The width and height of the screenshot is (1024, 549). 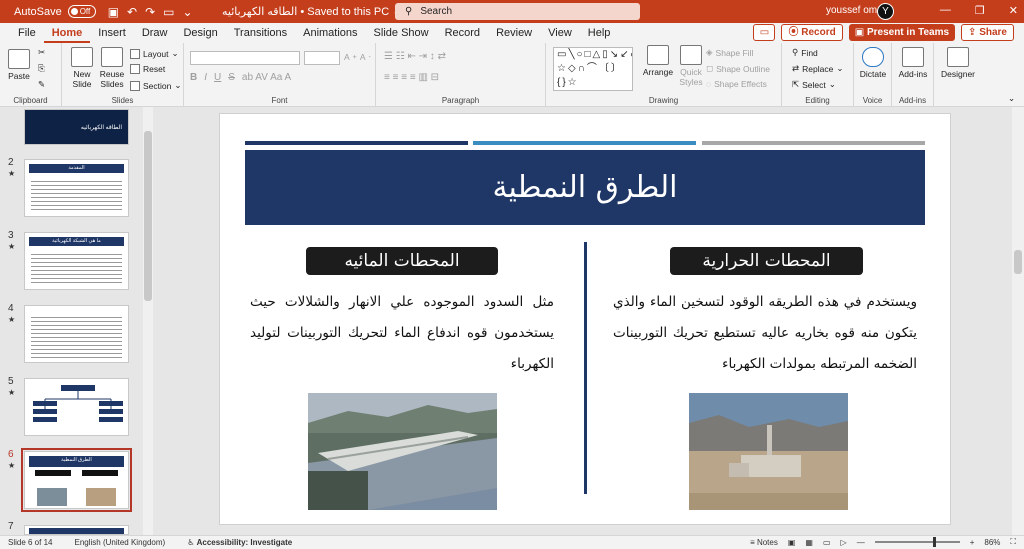 What do you see at coordinates (1013, 10) in the screenshot?
I see `close-icon: ✕` at bounding box center [1013, 10].